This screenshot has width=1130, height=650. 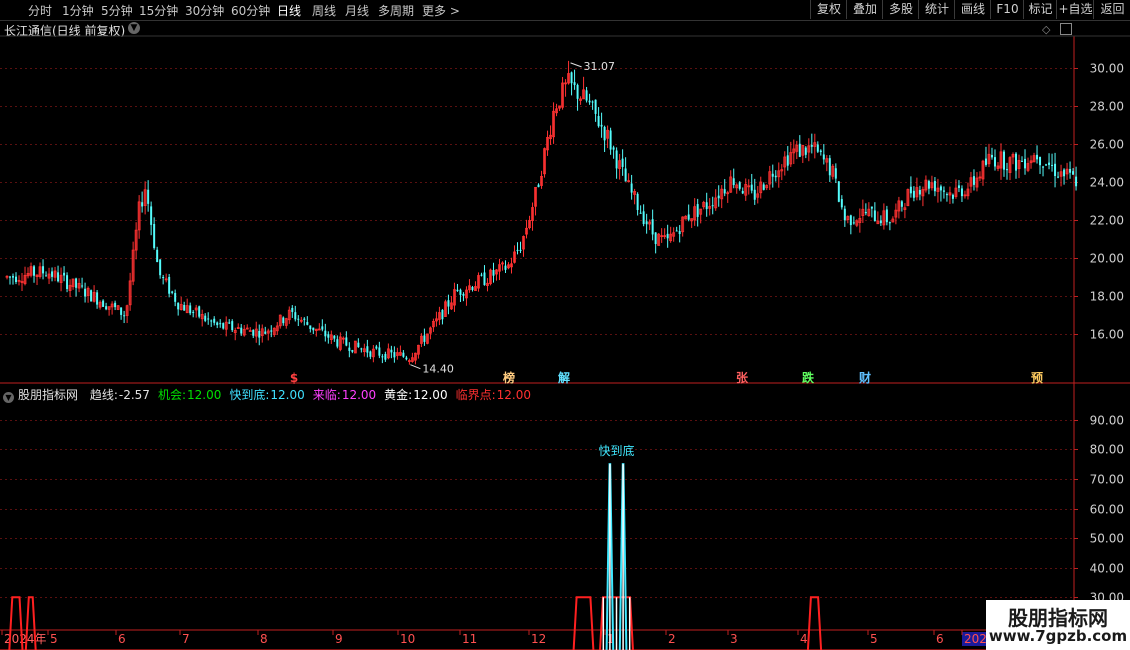 I want to click on toolbar-button-7: +自选, so click(x=1075, y=9).